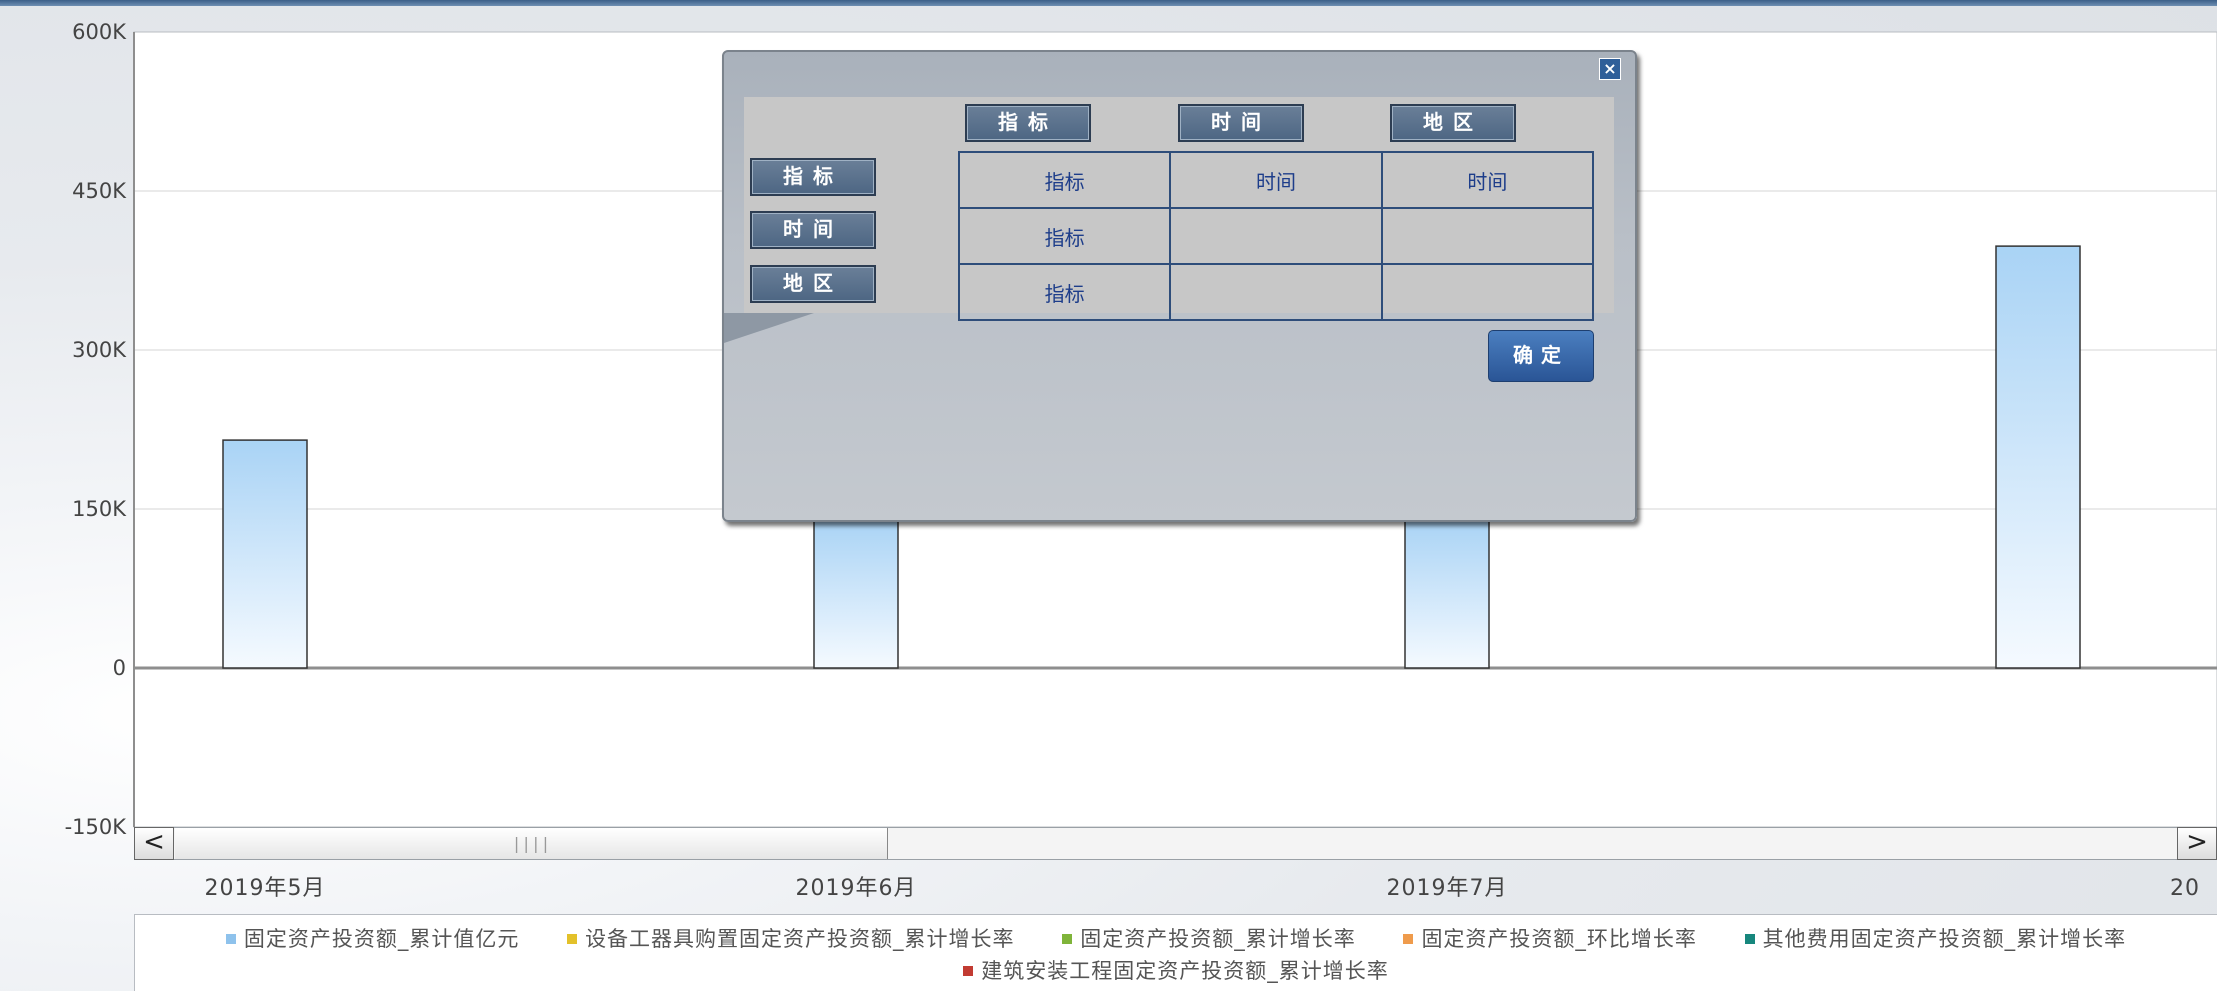 This screenshot has height=991, width=2217. What do you see at coordinates (813, 230) in the screenshot?
I see `row-header-time-button: 时间` at bounding box center [813, 230].